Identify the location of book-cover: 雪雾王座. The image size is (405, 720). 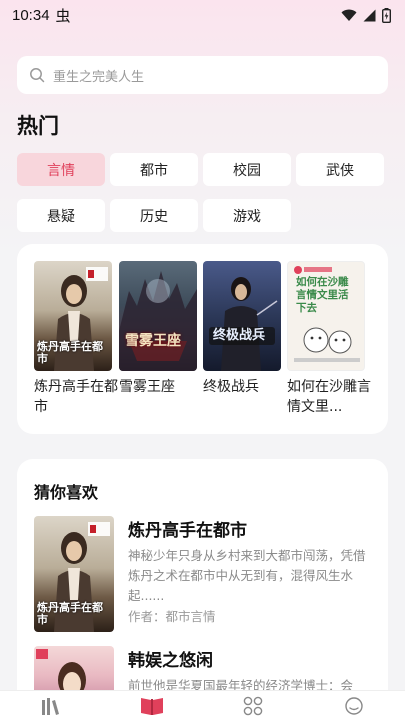
(158, 316).